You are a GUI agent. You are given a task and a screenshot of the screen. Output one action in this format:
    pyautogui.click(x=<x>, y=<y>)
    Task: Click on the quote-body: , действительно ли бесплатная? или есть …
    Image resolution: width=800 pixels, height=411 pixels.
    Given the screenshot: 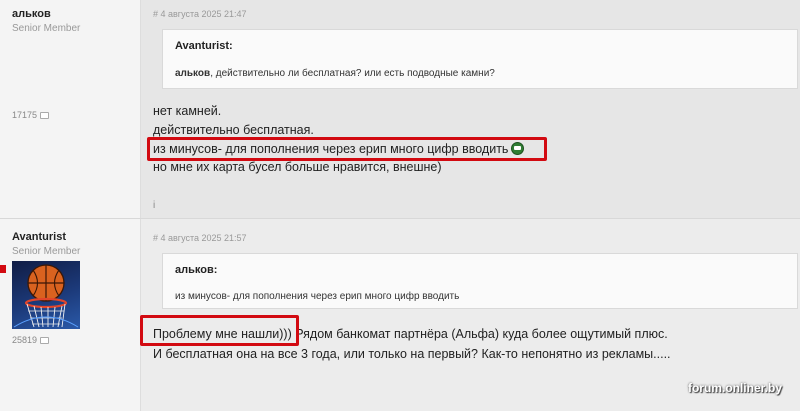 What is the action you would take?
    pyautogui.click(x=352, y=73)
    